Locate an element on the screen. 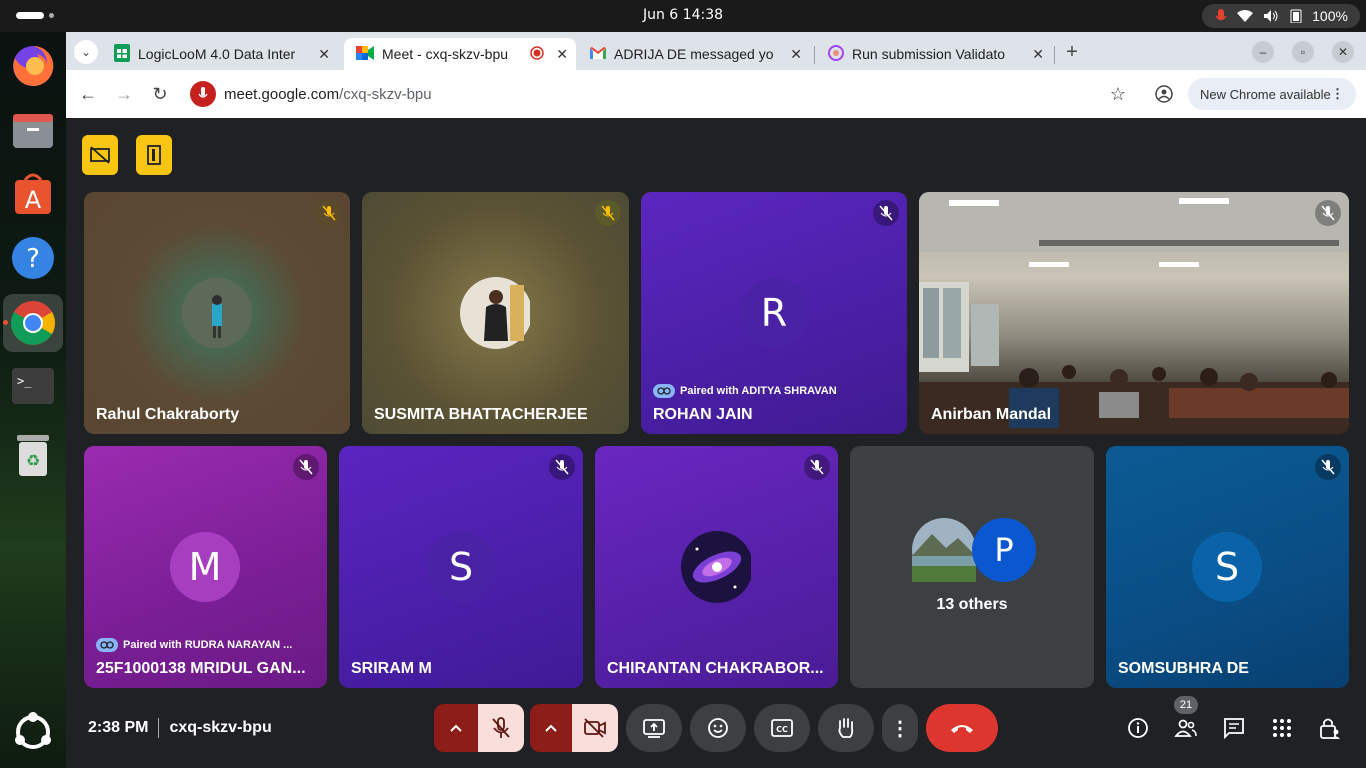 The width and height of the screenshot is (1366, 768). paired-label: Paired with ADITYA SHRAVAN is located at coordinates (745, 391).